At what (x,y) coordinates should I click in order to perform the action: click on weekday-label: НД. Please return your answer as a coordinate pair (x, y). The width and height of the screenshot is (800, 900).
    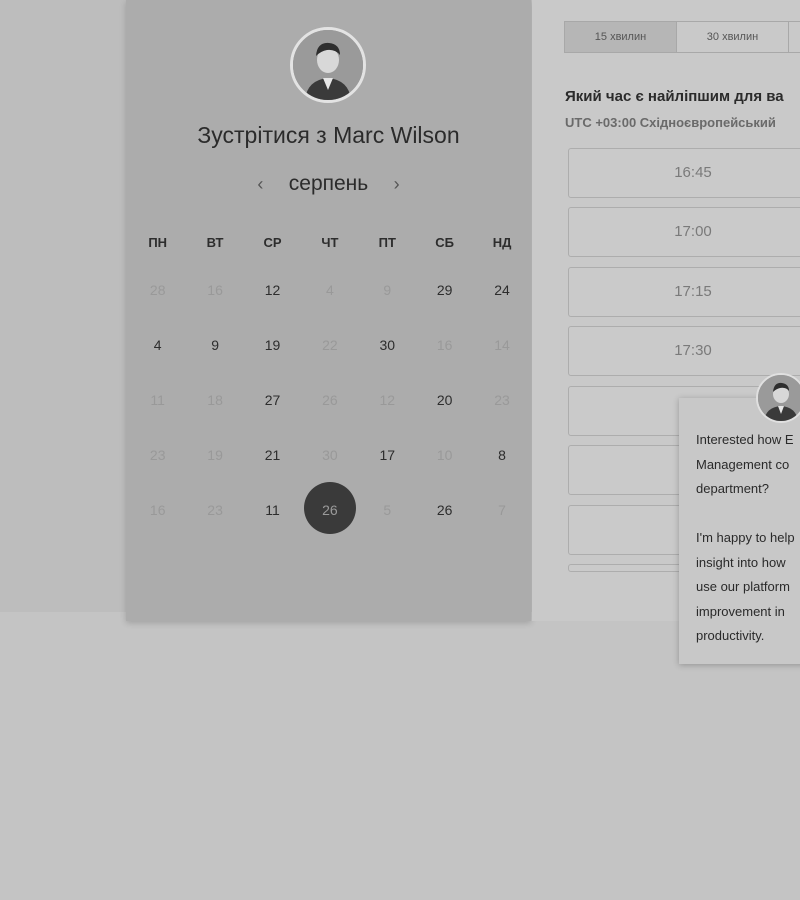
    Looking at the image, I should click on (502, 242).